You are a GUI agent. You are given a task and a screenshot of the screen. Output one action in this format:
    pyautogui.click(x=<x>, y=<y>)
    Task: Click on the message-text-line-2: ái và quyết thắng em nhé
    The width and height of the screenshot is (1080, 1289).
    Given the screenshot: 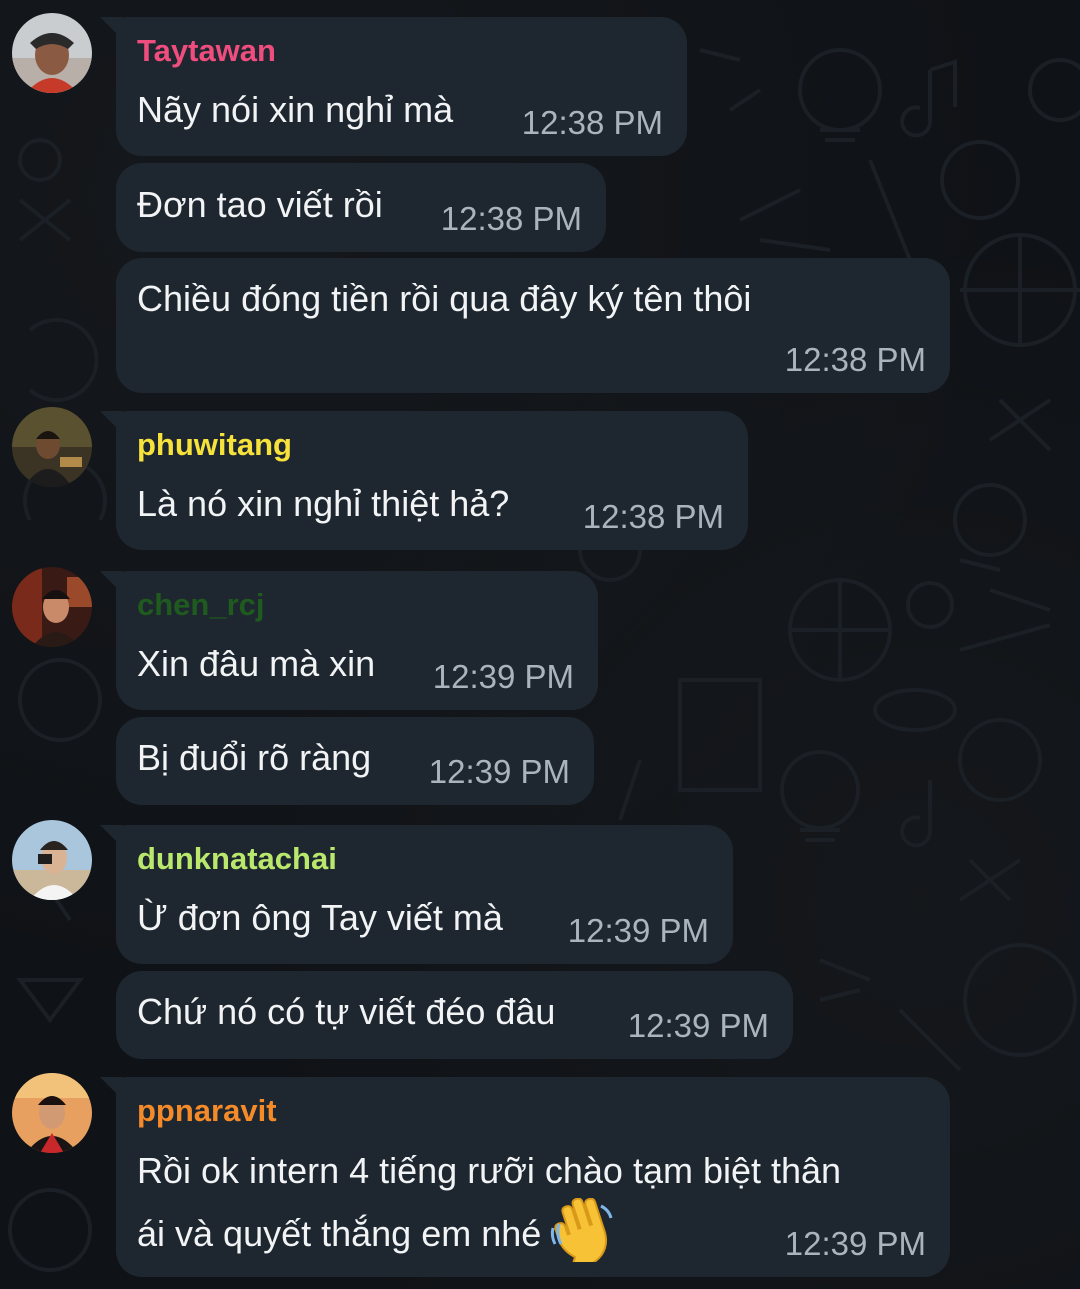 What is the action you would take?
    pyautogui.click(x=375, y=1233)
    